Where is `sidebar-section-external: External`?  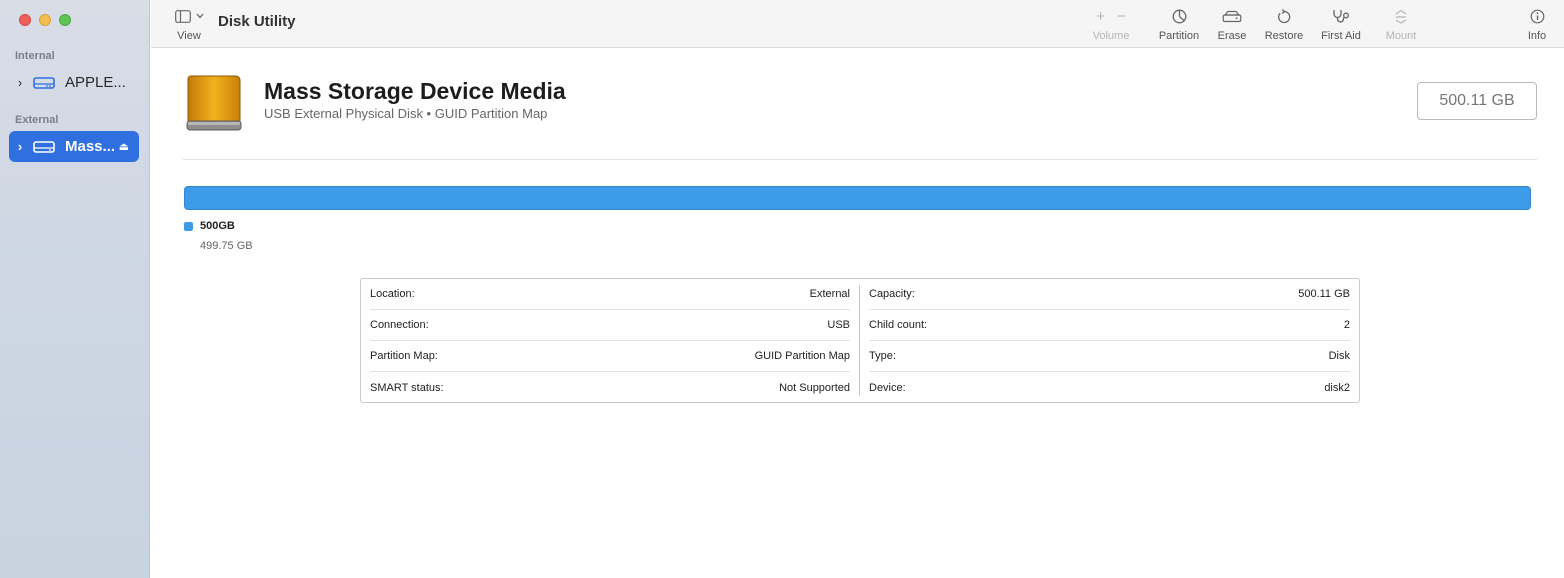
sidebar-section-external: External is located at coordinates (37, 120).